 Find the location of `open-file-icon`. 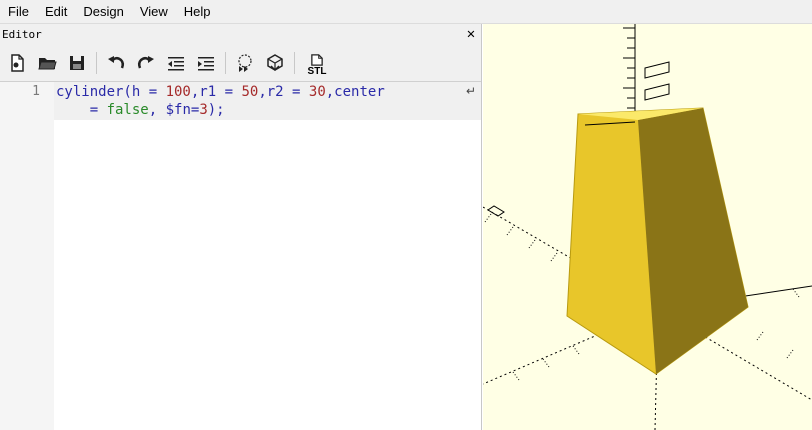

open-file-icon is located at coordinates (47, 64).